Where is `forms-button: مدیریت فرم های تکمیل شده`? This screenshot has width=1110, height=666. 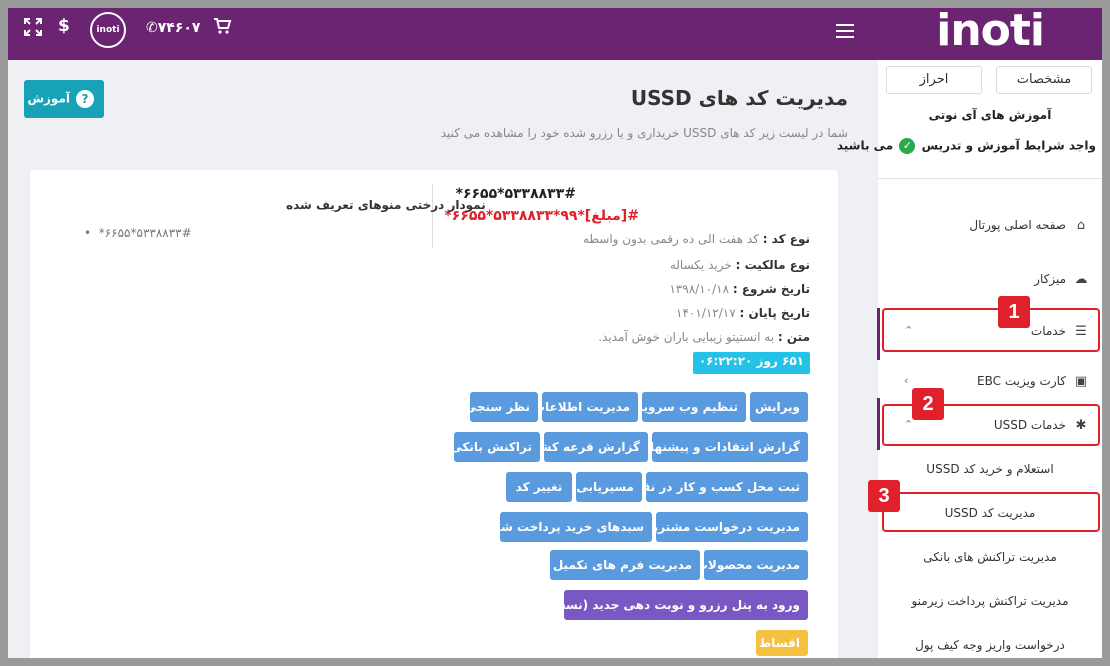 forms-button: مدیریت فرم های تکمیل شده is located at coordinates (611, 565).